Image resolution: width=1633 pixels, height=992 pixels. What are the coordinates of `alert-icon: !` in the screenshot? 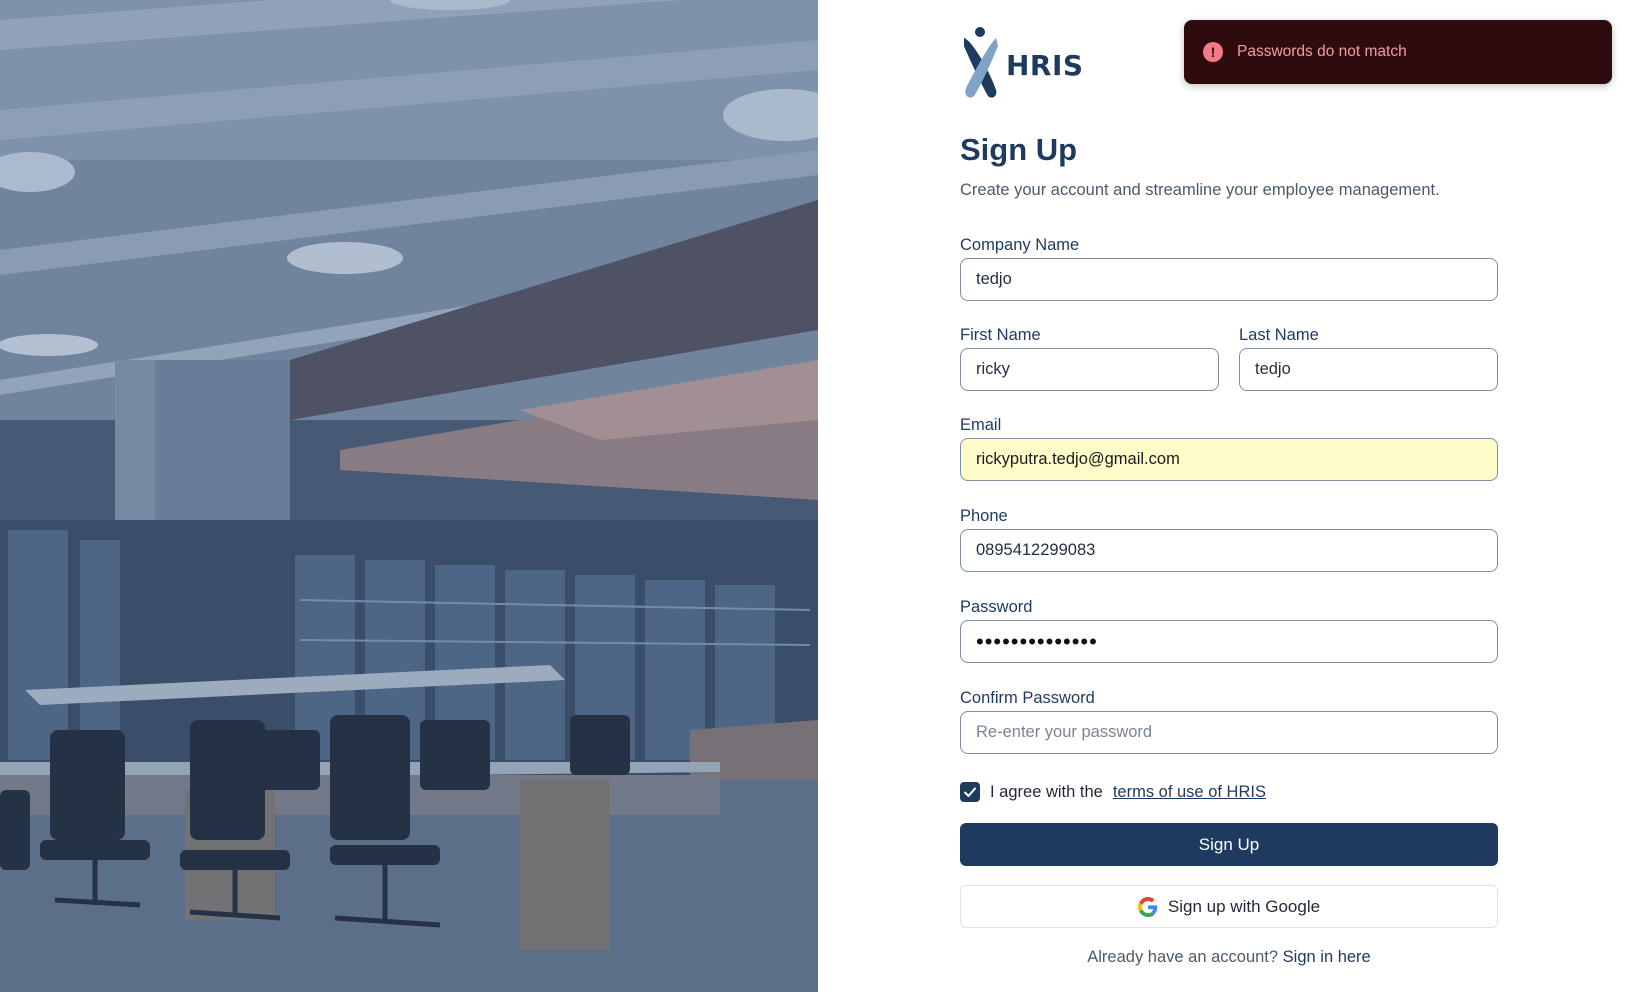 It's located at (1213, 52).